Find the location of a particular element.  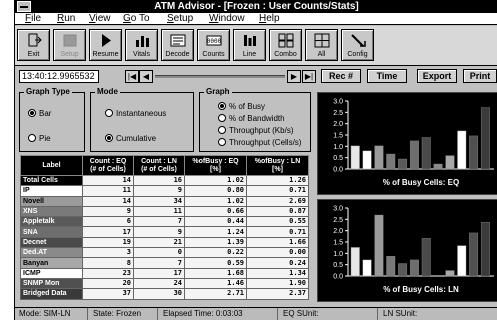

table-cell: 1.66 is located at coordinates (277, 242).